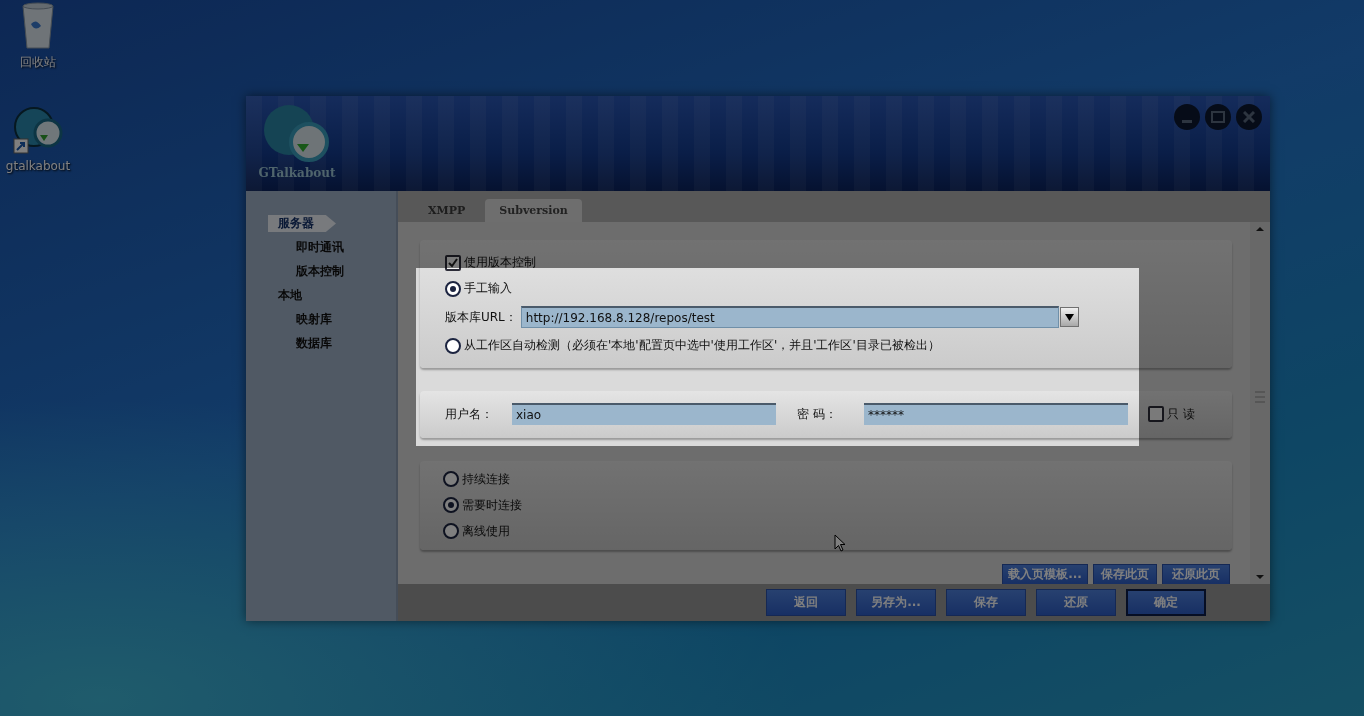 This screenshot has width=1364, height=716. What do you see at coordinates (1249, 117) in the screenshot?
I see `close-icon` at bounding box center [1249, 117].